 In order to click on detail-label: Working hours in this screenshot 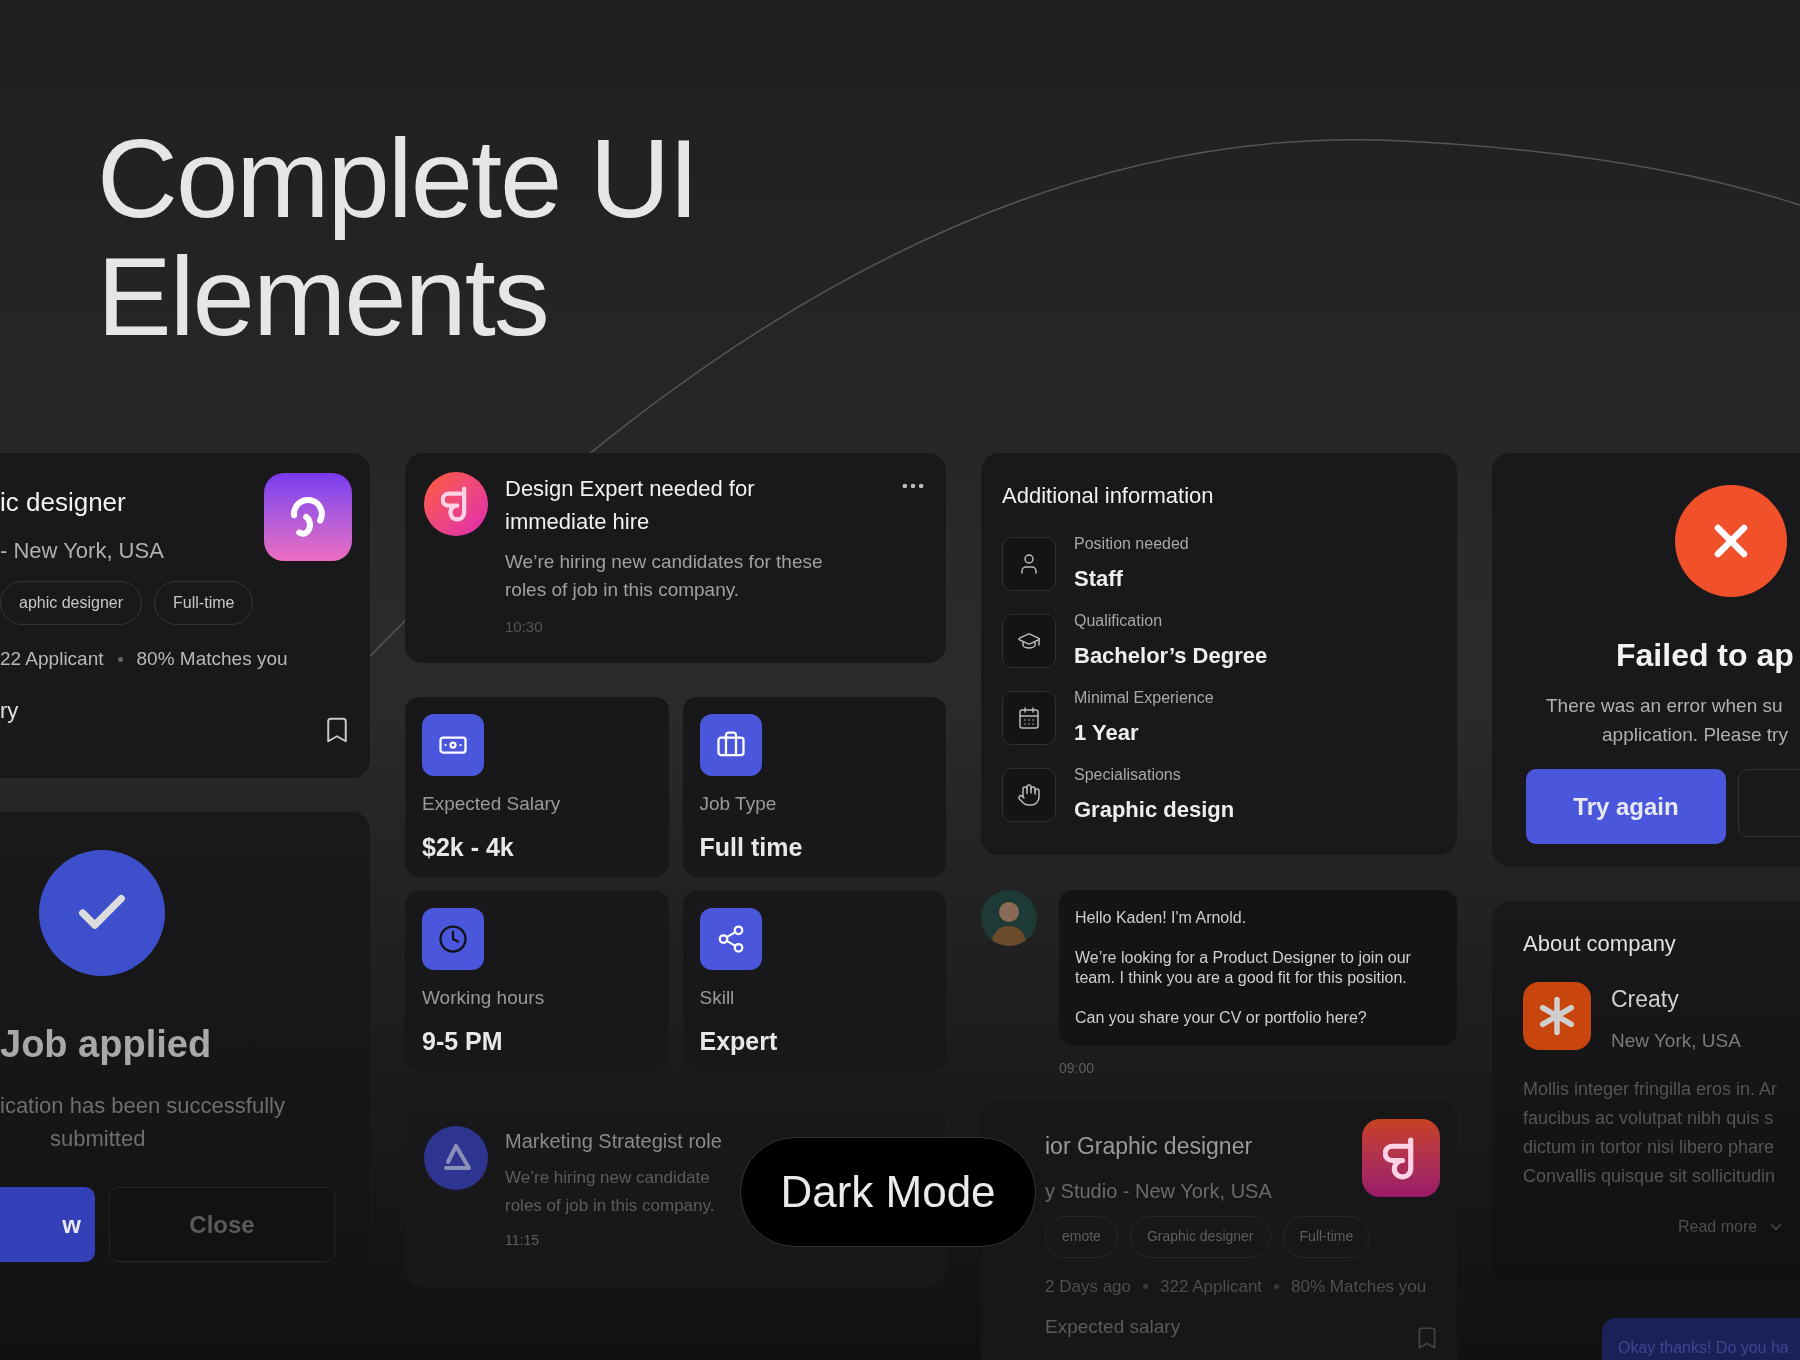, I will do `click(484, 998)`.